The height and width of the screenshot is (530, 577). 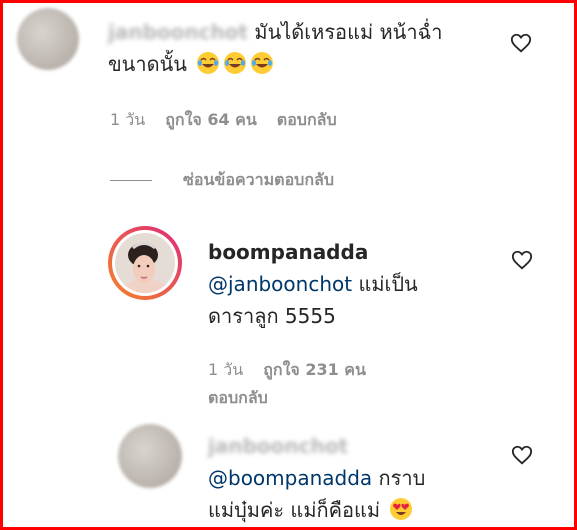 What do you see at coordinates (211, 119) in the screenshot?
I see `comment-likes: ถูกใจ 64 คน` at bounding box center [211, 119].